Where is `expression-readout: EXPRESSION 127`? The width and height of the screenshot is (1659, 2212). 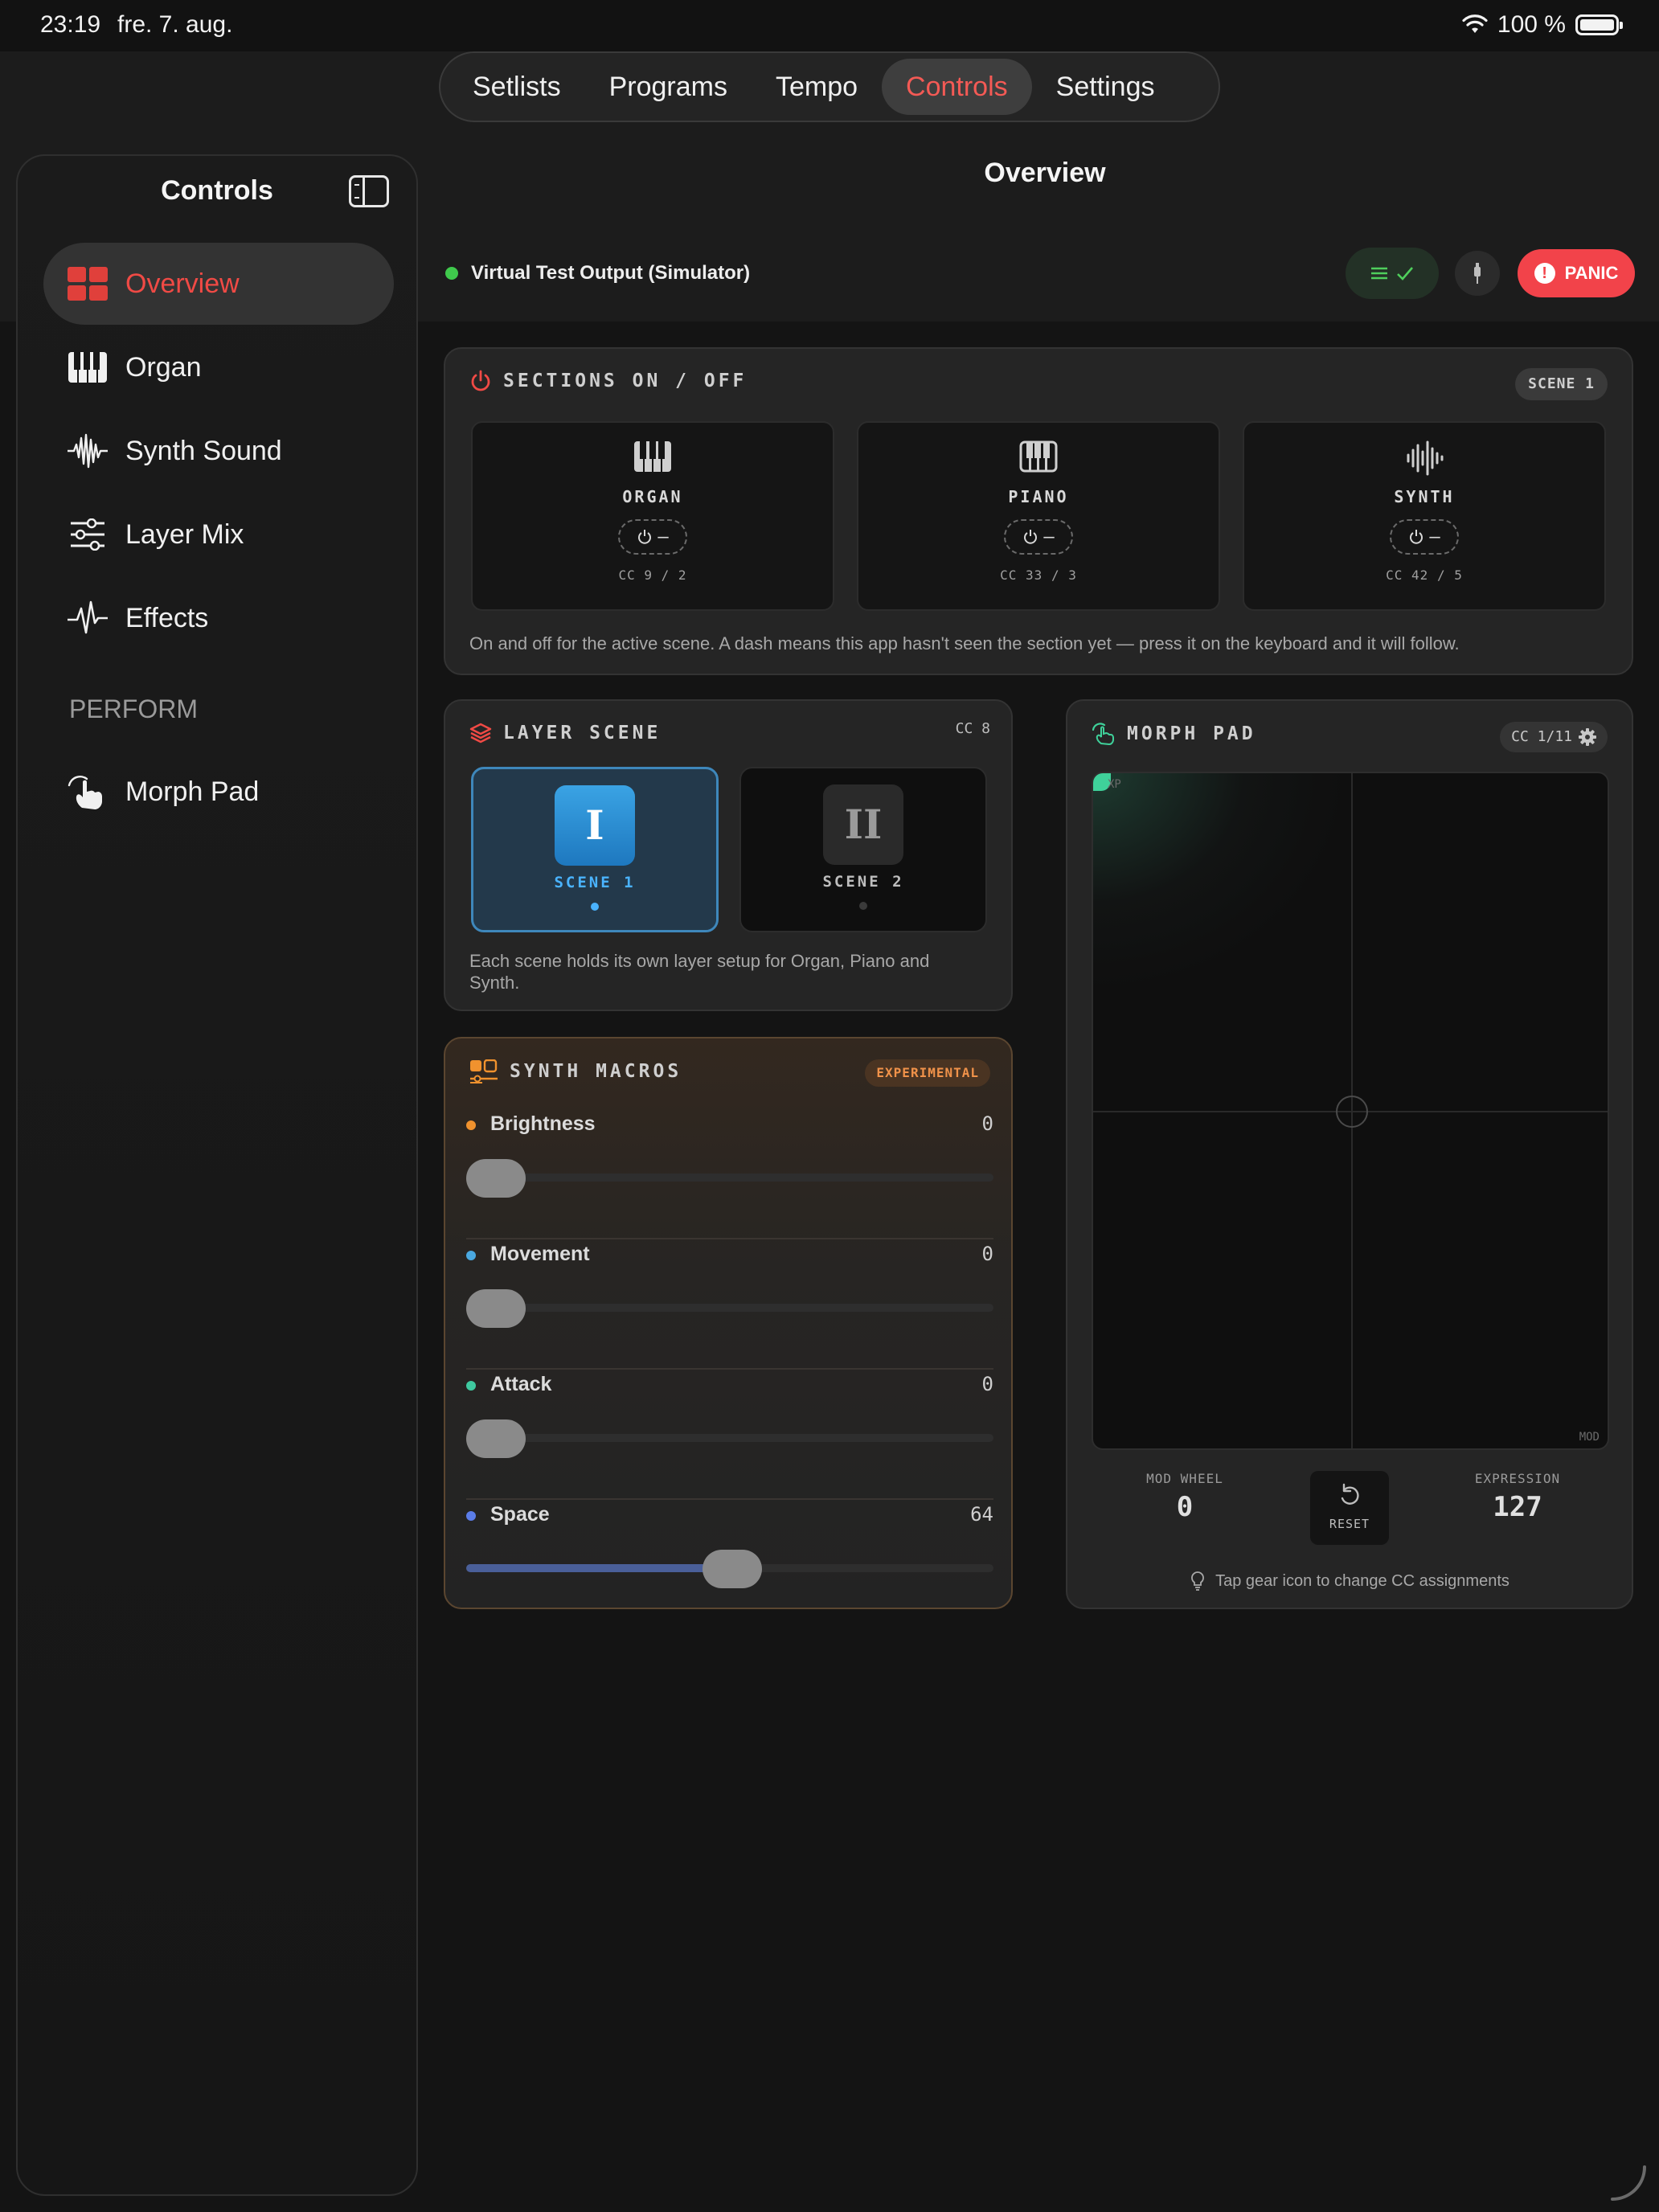
expression-readout: EXPRESSION 127 is located at coordinates (1517, 1497).